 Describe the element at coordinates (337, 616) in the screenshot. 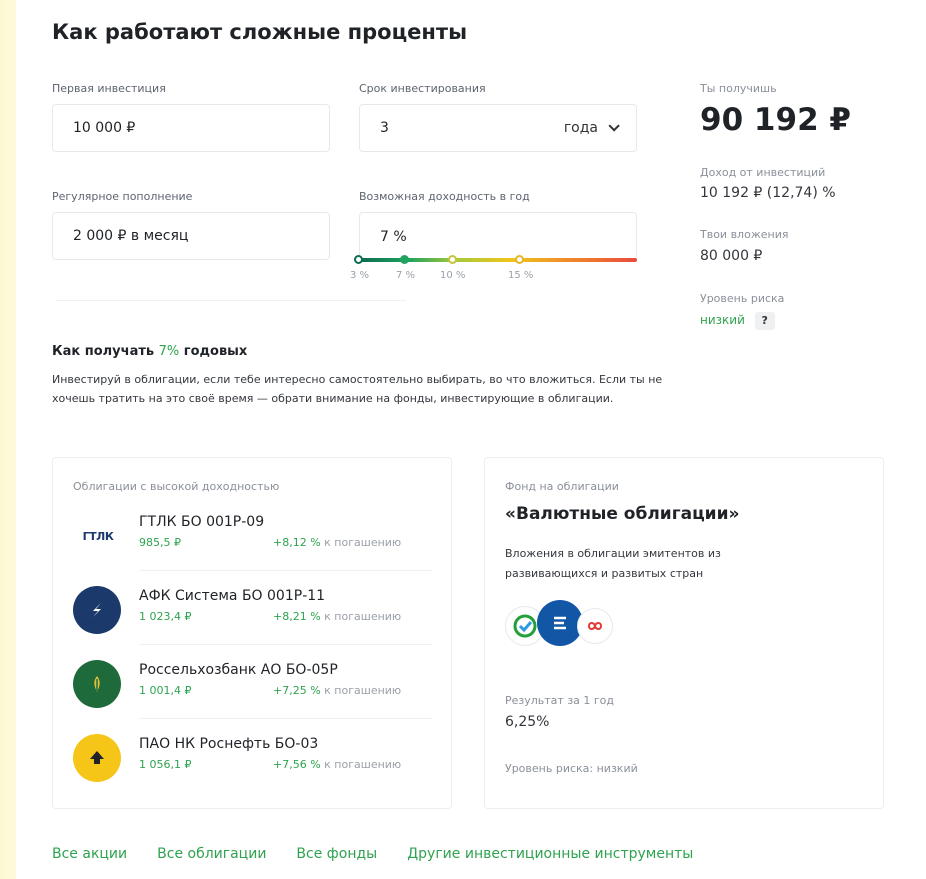

I see `bond-yield: +8,21 % к погашению` at that location.